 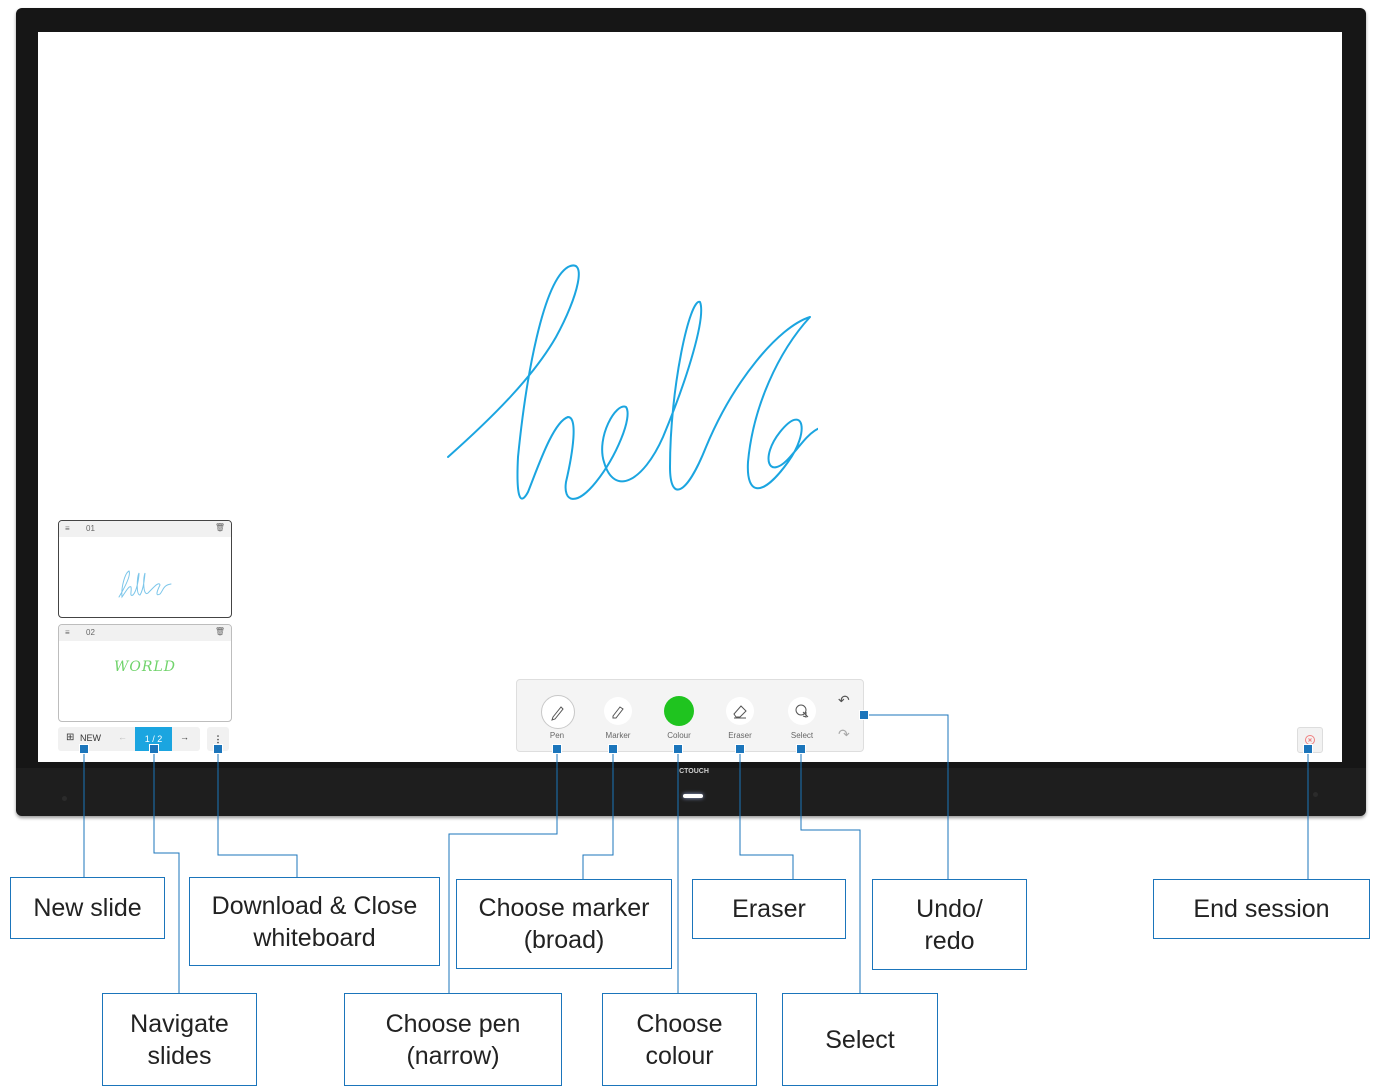 I want to click on callout-navigate-slides: Navigate slides, so click(x=179, y=1039).